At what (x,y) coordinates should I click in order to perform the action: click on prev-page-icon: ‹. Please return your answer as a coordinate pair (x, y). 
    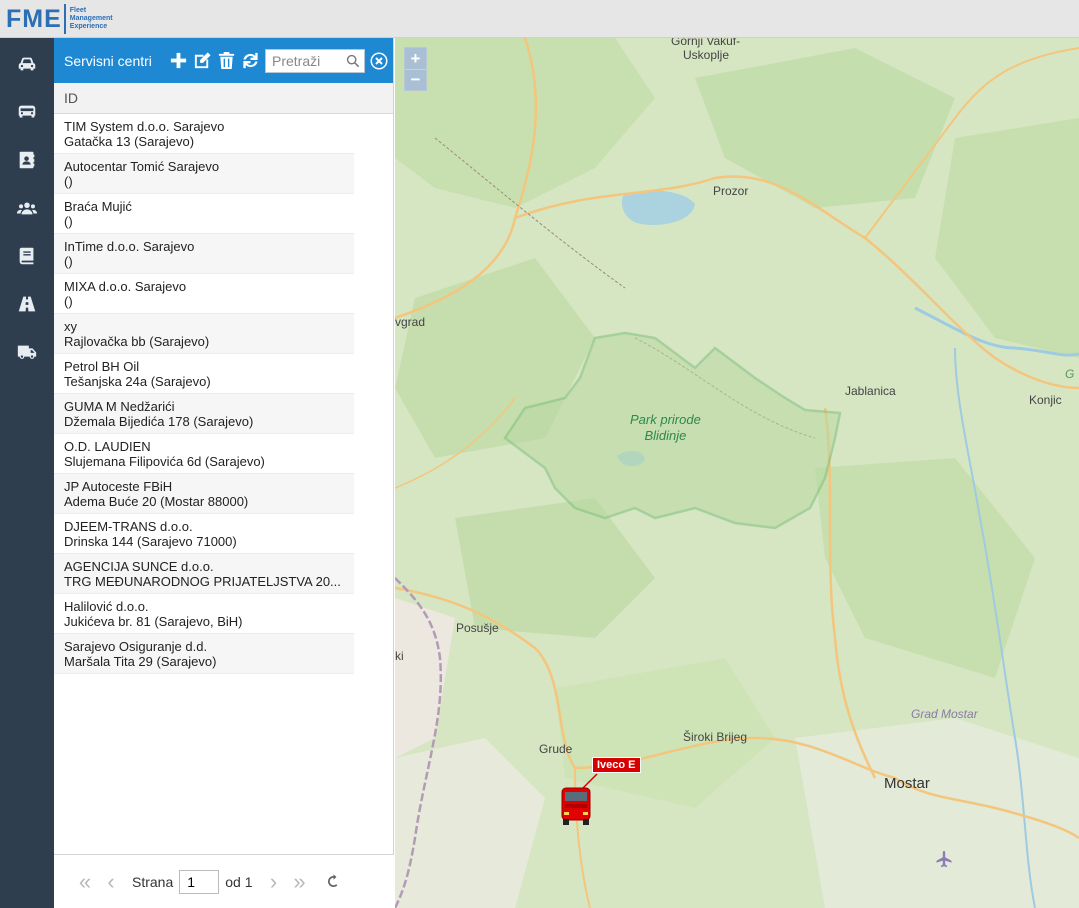
    Looking at the image, I should click on (111, 881).